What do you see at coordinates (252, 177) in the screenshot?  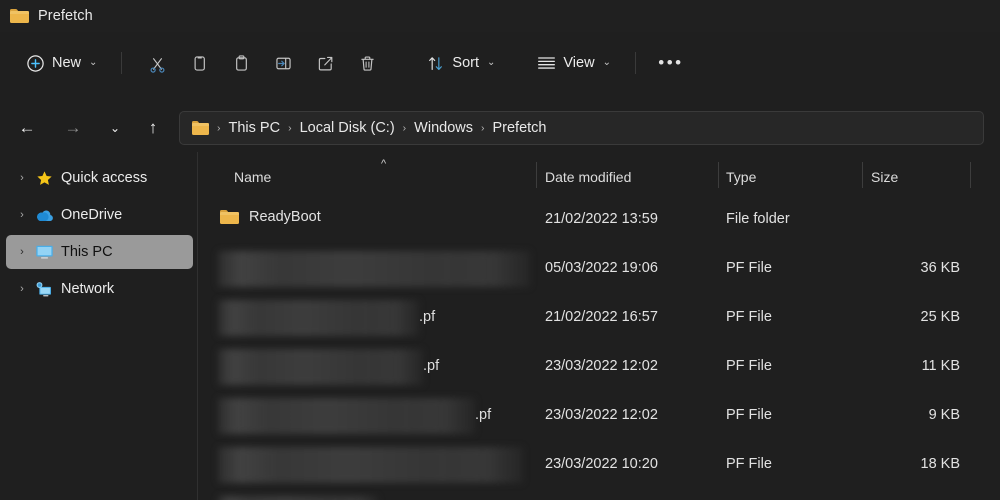 I see `column-header-name: Name` at bounding box center [252, 177].